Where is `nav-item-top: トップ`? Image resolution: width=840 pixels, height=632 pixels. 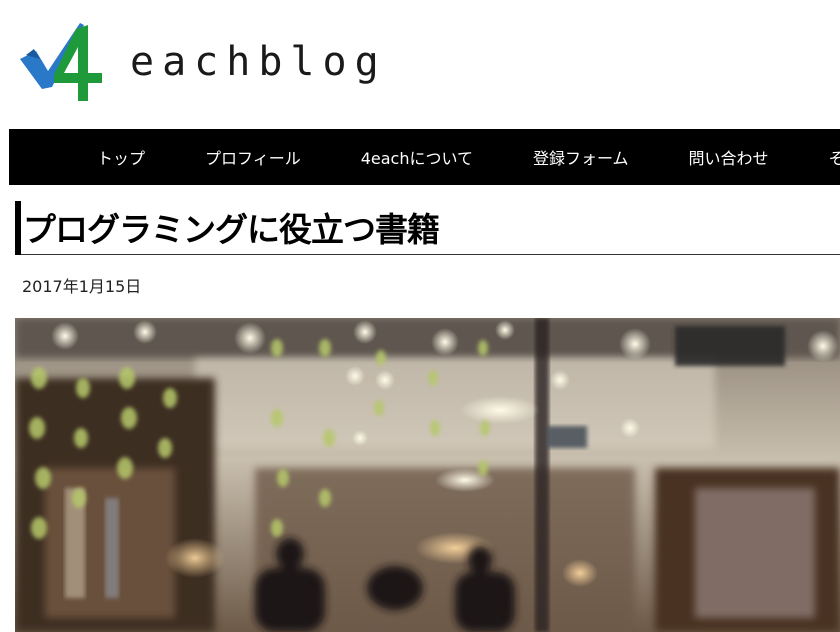 nav-item-top: トップ is located at coordinates (121, 157).